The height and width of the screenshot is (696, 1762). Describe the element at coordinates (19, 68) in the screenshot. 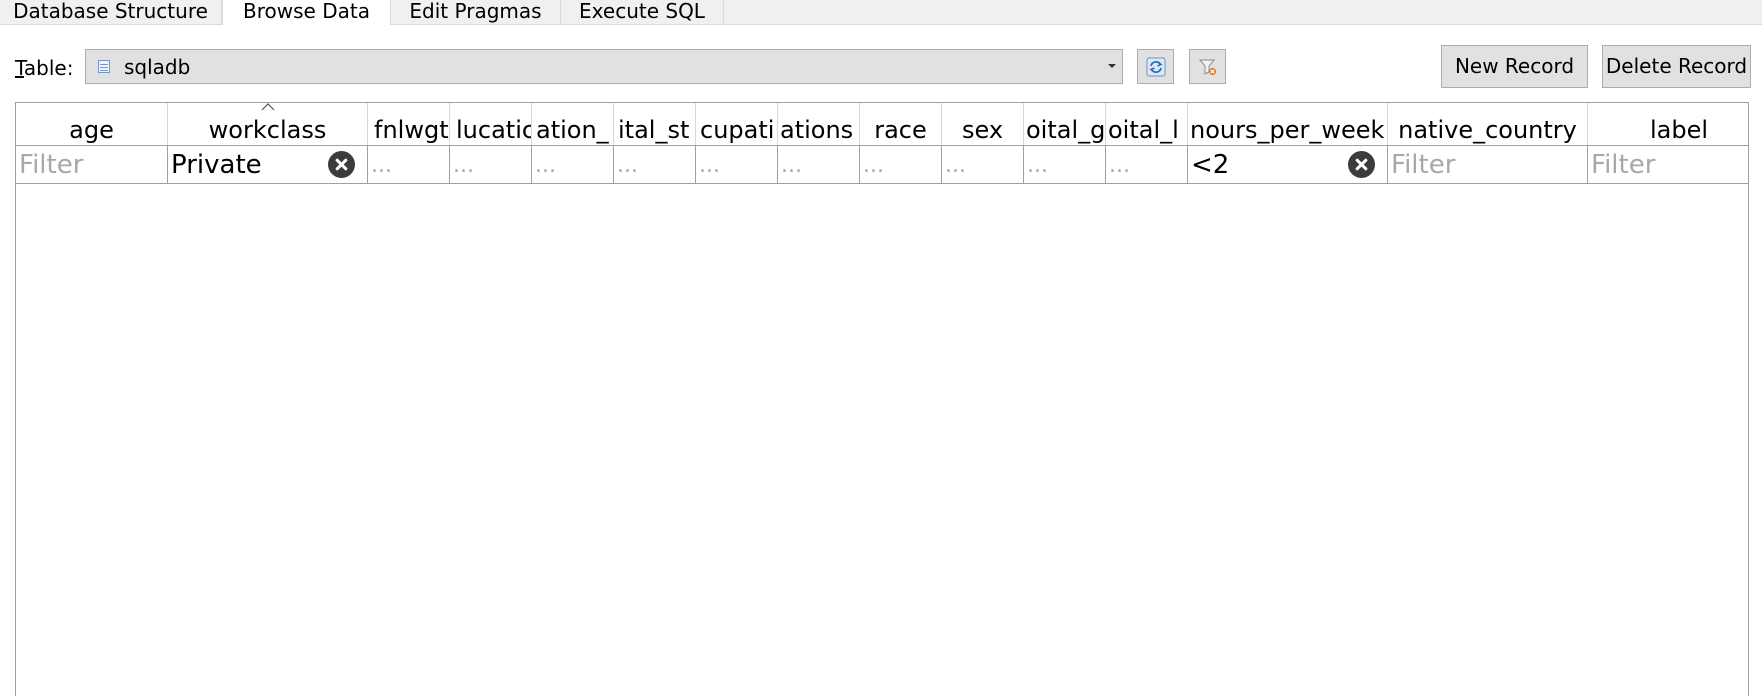

I see `table-label-accelerator: T` at that location.